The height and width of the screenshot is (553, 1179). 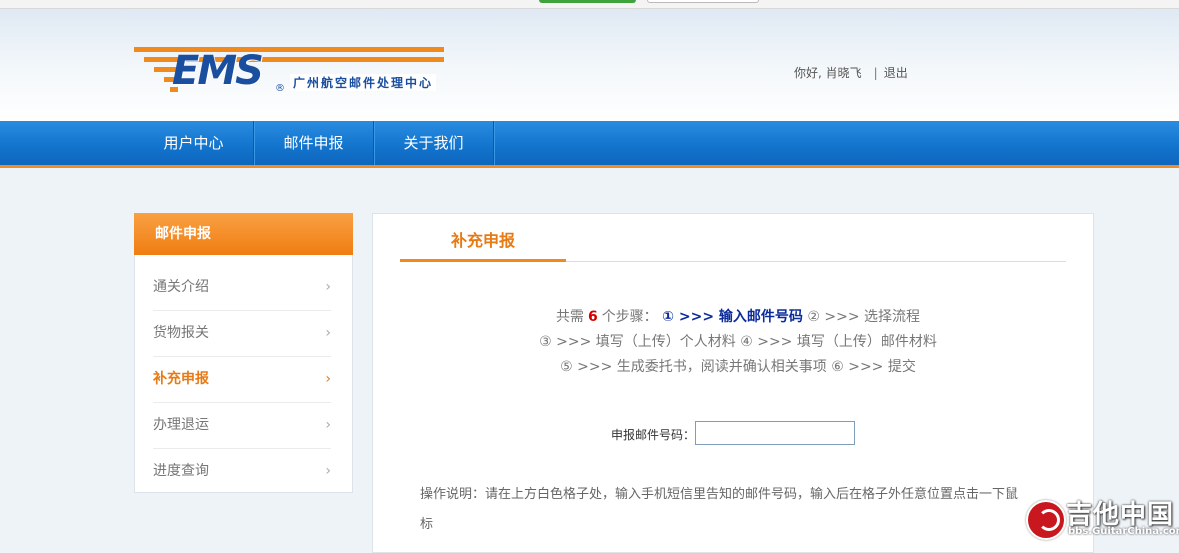 What do you see at coordinates (181, 333) in the screenshot?
I see `sidebar-item-label: 货物报关` at bounding box center [181, 333].